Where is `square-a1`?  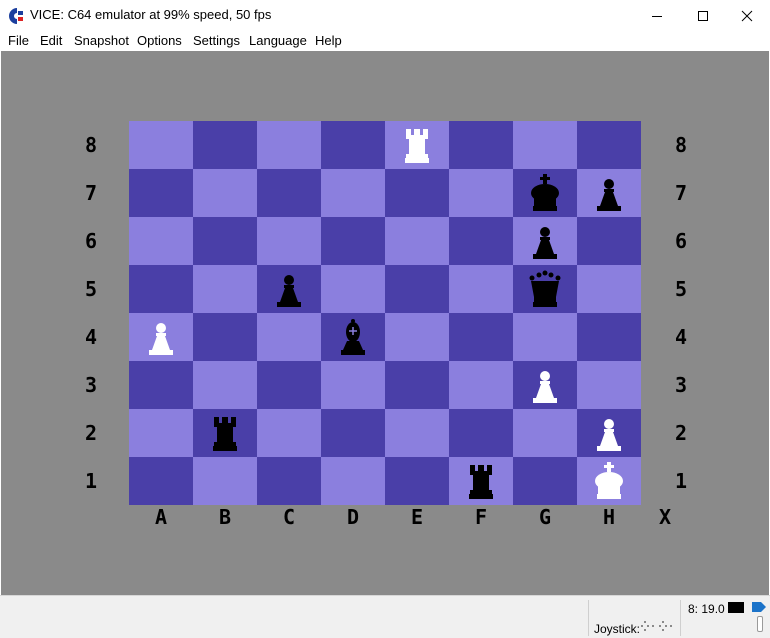 square-a1 is located at coordinates (161, 481).